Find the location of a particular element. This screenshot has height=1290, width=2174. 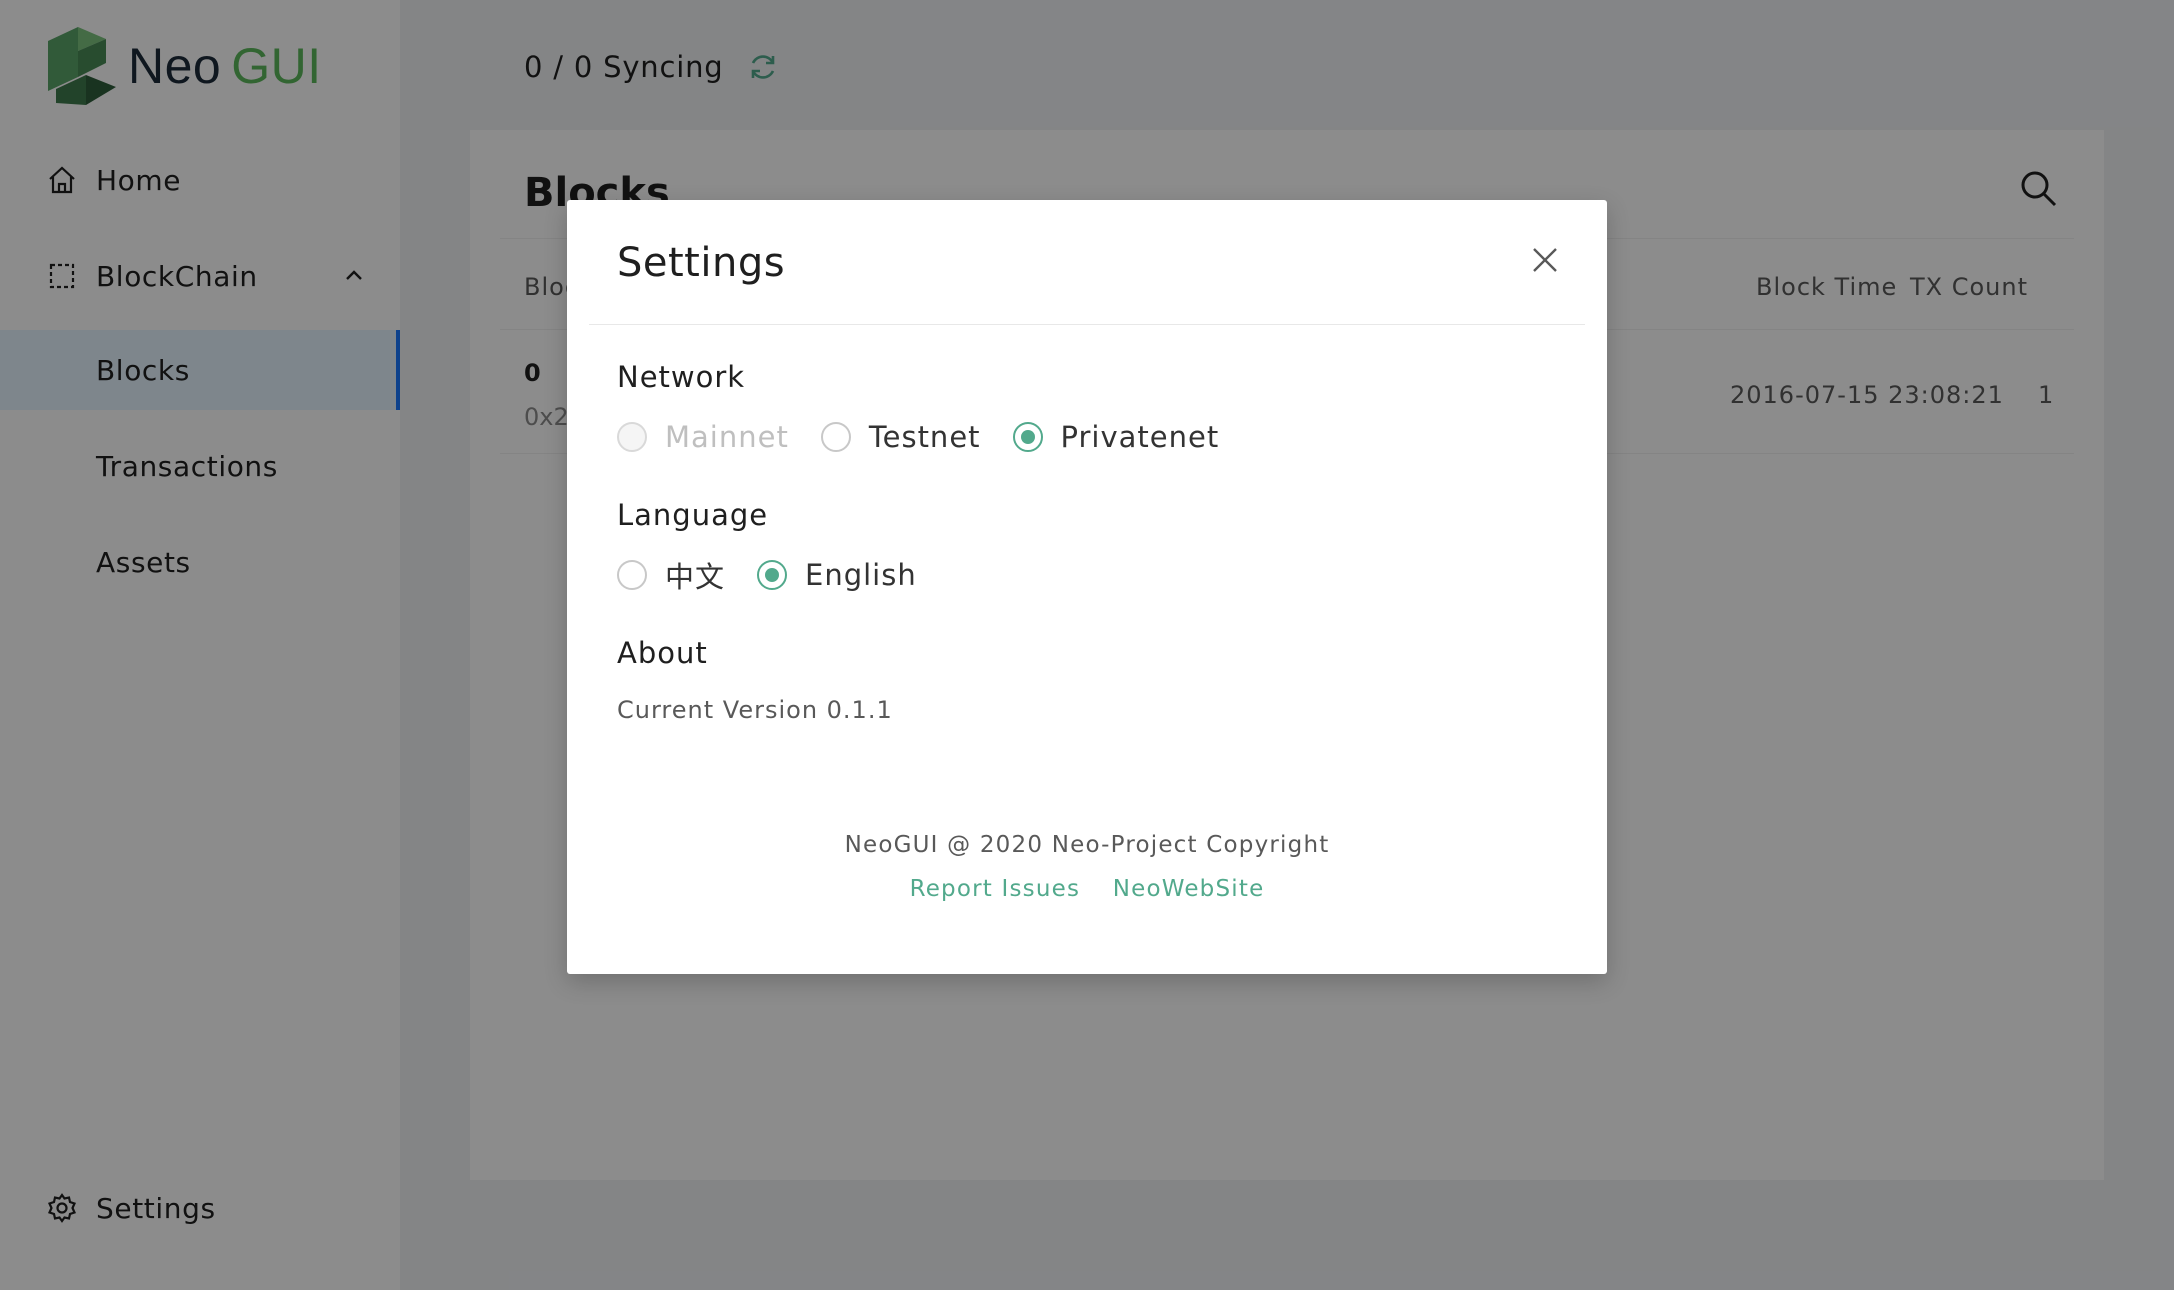

modal-divider is located at coordinates (1087, 324).